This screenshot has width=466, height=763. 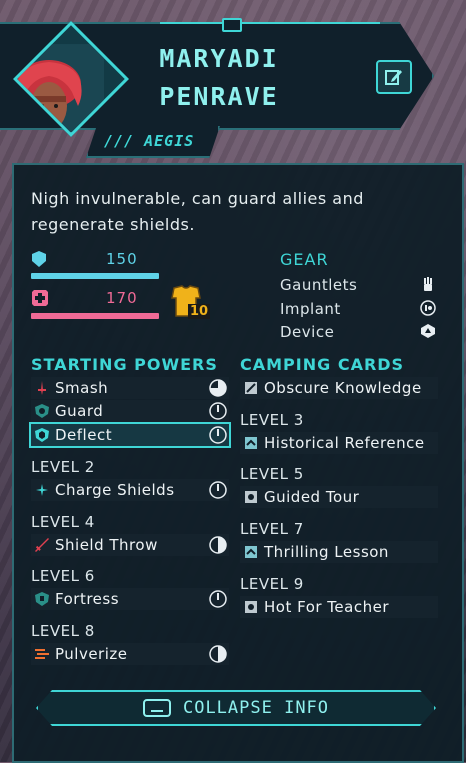 I want to click on level-4-label: LEVEL 4, so click(x=63, y=522).